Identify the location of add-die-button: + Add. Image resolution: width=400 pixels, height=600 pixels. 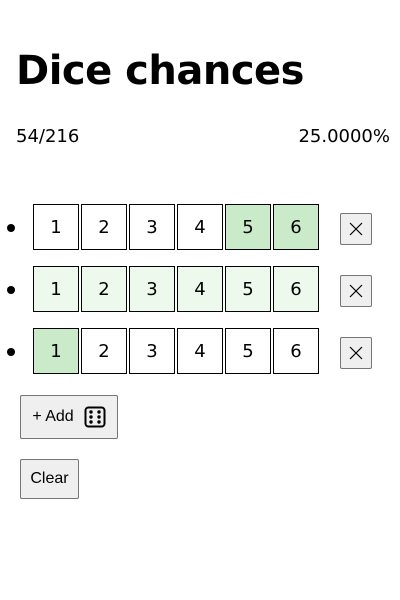
(69, 417).